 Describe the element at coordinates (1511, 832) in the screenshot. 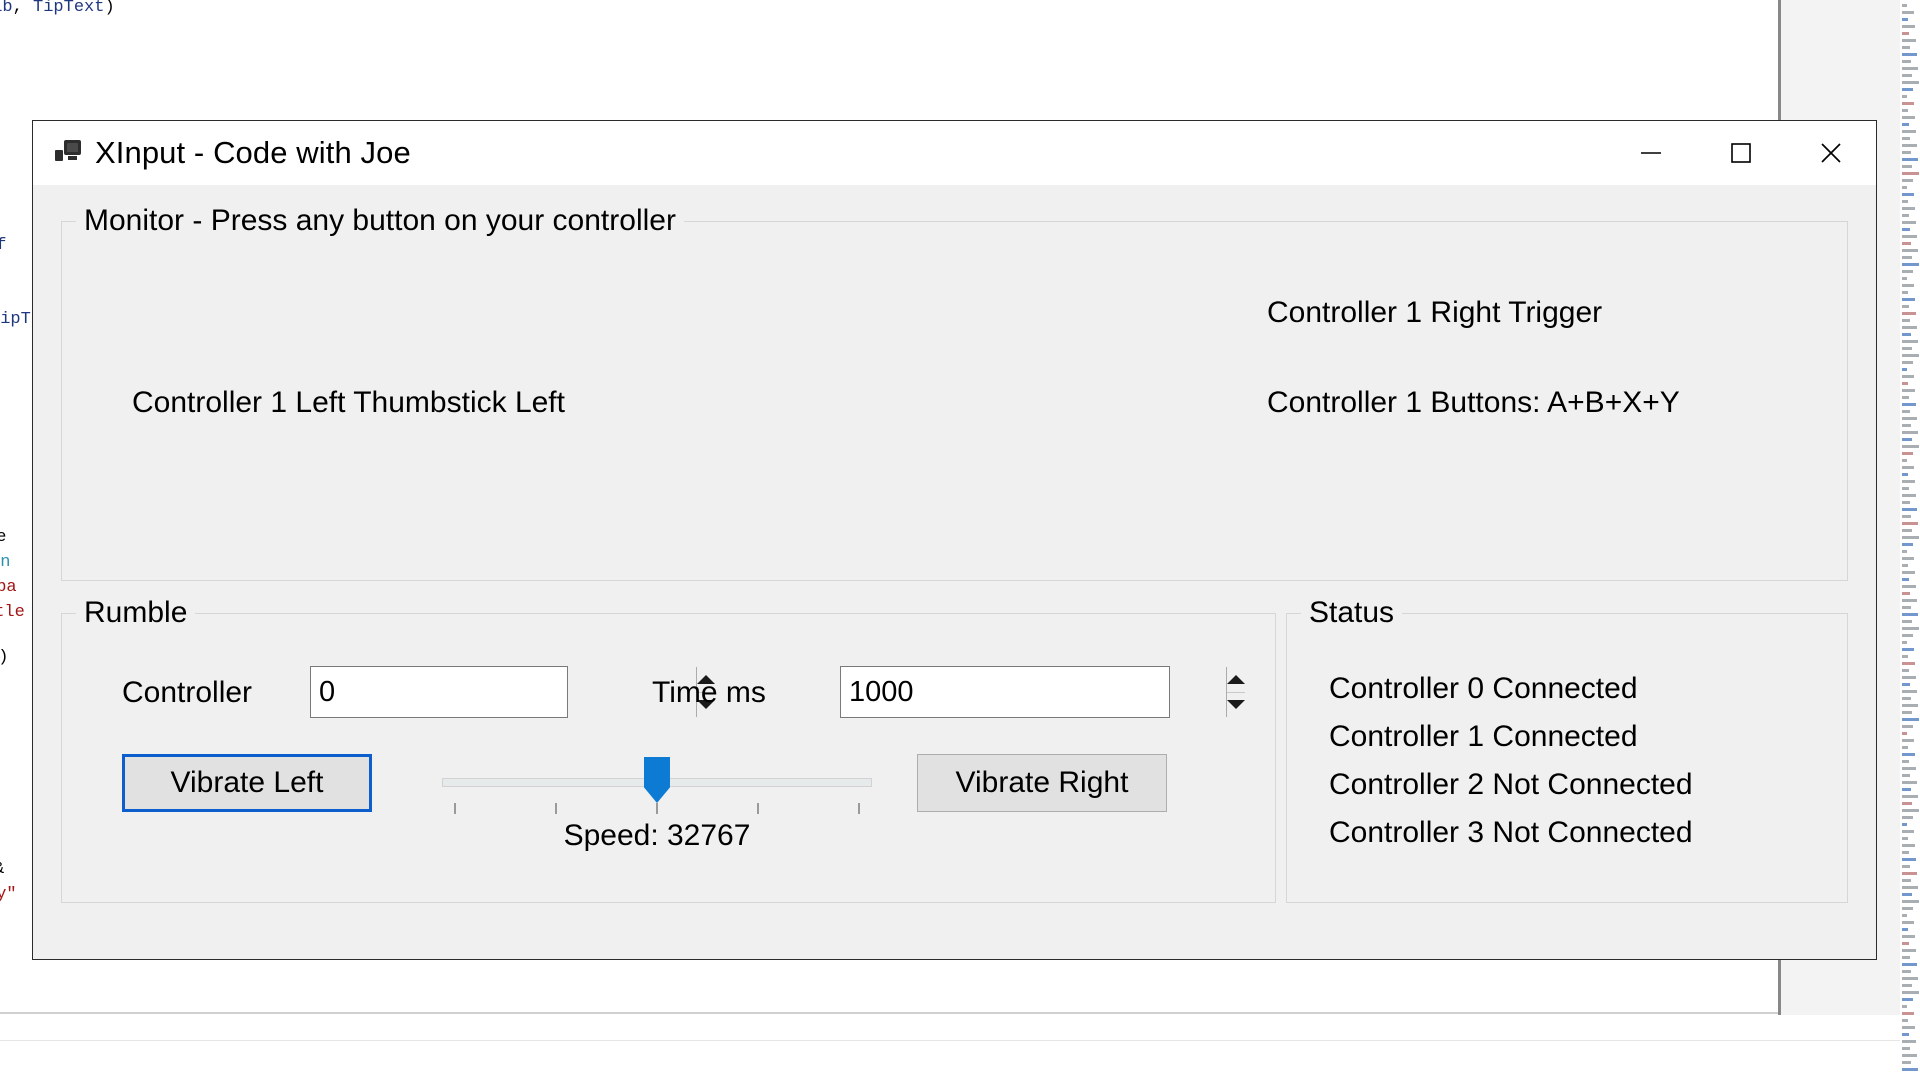

I see `status-line: Controller 3 Not Connected` at that location.